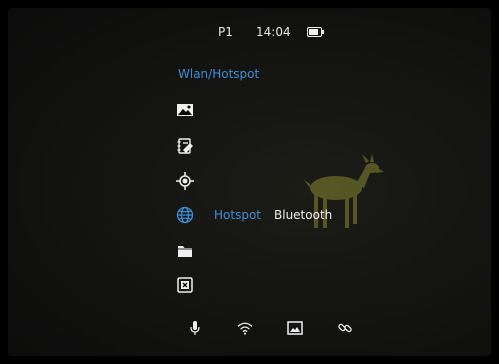  I want to click on settings-box-icon, so click(185, 285).